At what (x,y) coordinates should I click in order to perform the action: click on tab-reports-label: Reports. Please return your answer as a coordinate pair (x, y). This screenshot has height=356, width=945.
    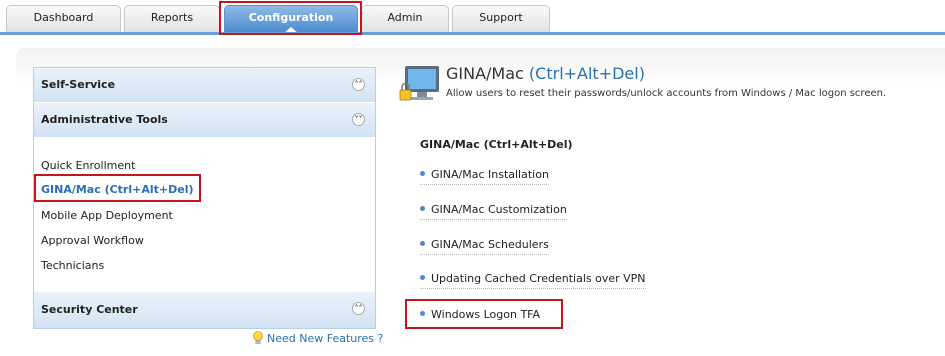
    Looking at the image, I should click on (172, 17).